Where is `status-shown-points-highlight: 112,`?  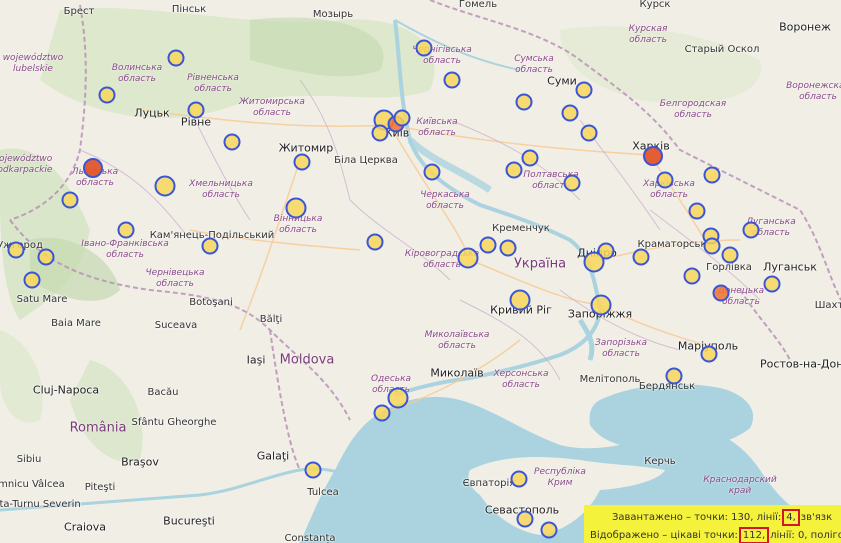
status-shown-points-highlight: 112, is located at coordinates (754, 535).